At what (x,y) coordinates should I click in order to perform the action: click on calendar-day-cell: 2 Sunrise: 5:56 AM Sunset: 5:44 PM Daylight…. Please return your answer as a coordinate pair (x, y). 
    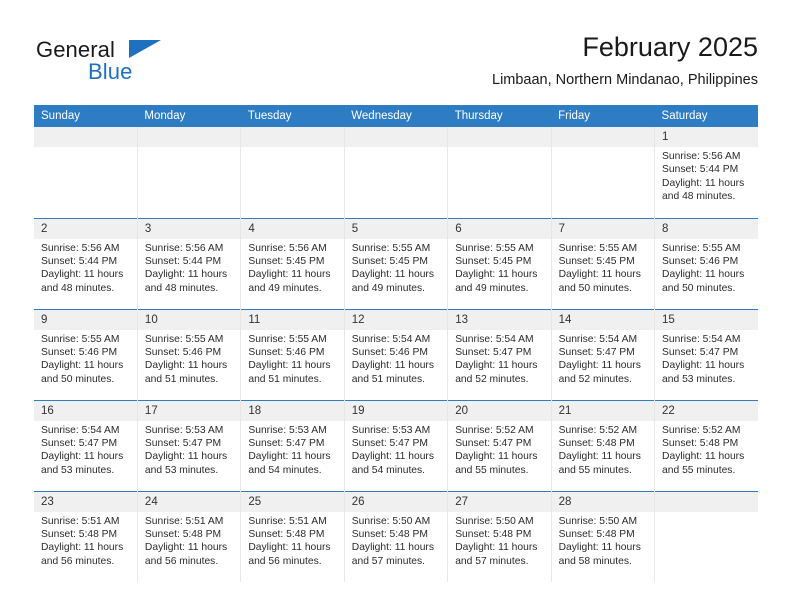
    Looking at the image, I should click on (86, 263).